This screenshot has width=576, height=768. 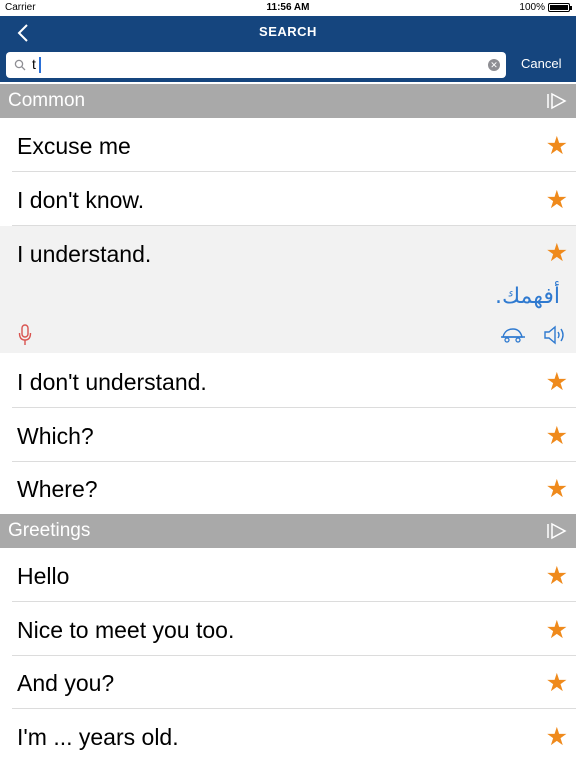 What do you see at coordinates (545, 7) in the screenshot?
I see `battery-indicator: 100%` at bounding box center [545, 7].